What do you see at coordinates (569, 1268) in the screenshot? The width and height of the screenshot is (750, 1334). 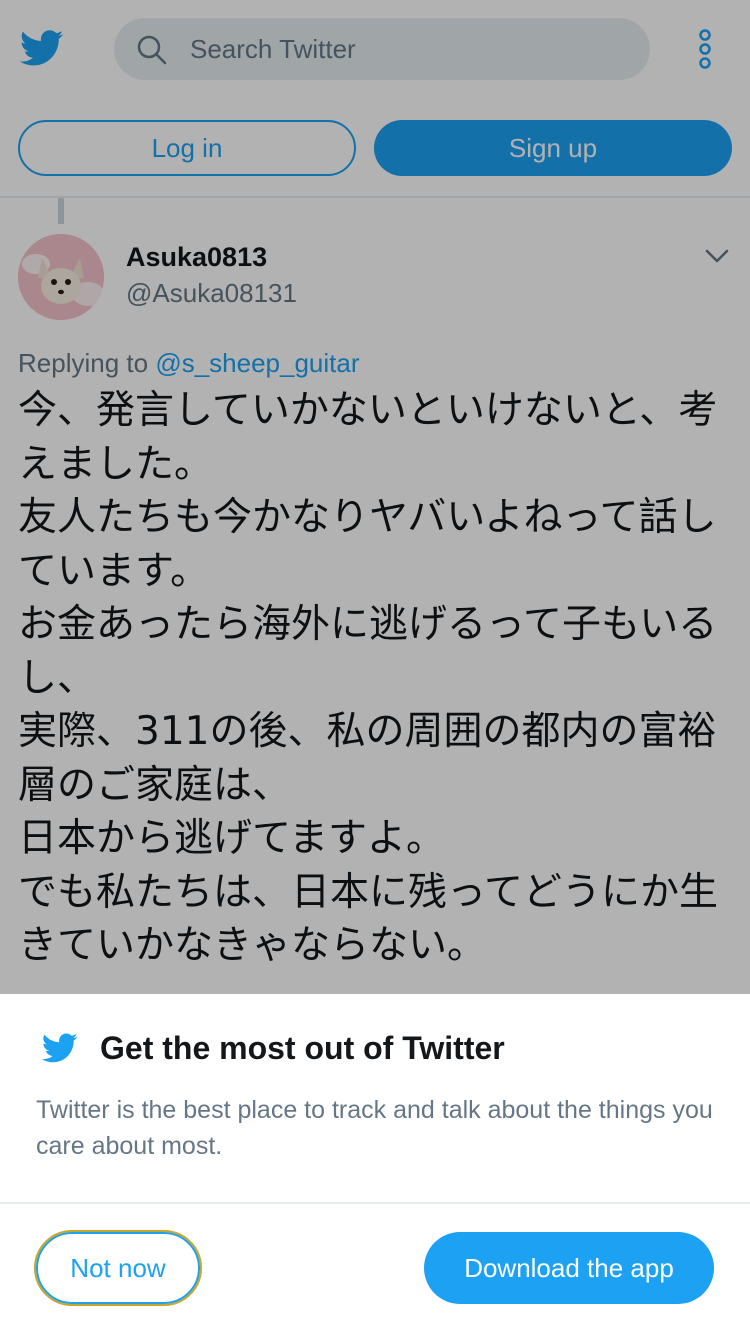 I see `download-app-button: Download the app` at bounding box center [569, 1268].